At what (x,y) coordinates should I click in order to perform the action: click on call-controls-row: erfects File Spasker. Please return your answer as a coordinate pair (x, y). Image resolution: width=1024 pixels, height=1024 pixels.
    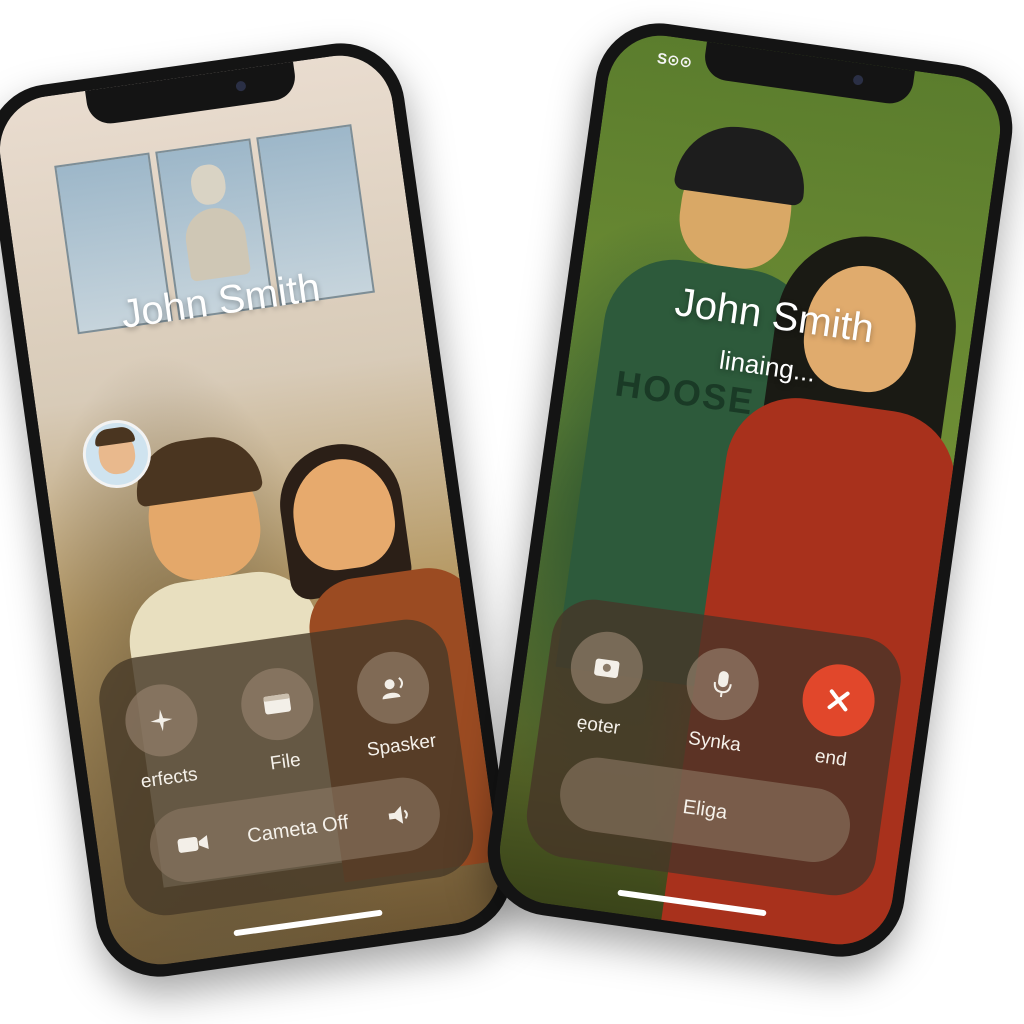
    Looking at the image, I should click on (279, 721).